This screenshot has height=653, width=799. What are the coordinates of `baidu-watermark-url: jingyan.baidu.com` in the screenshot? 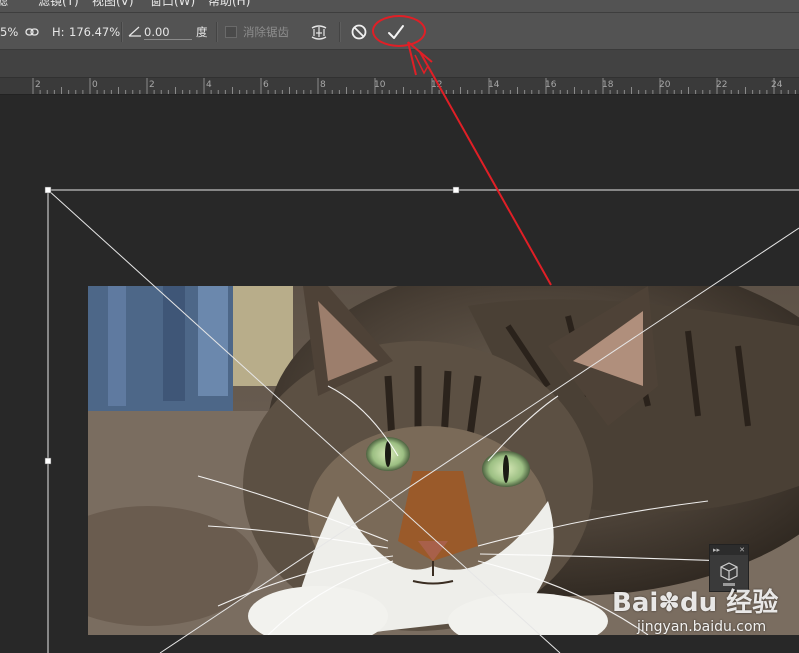 It's located at (702, 627).